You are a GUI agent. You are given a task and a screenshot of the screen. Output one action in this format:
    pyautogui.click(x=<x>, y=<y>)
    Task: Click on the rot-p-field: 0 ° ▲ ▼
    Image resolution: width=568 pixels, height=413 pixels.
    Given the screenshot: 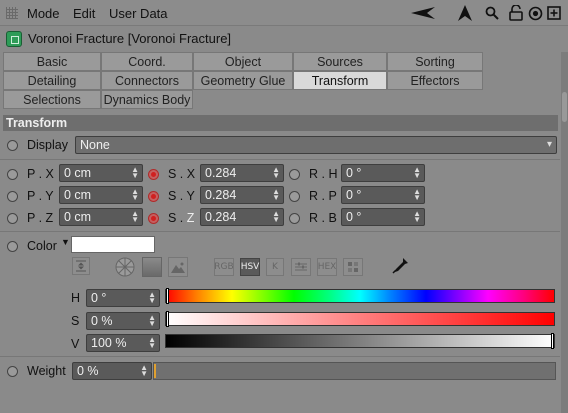 What is the action you would take?
    pyautogui.click(x=383, y=195)
    